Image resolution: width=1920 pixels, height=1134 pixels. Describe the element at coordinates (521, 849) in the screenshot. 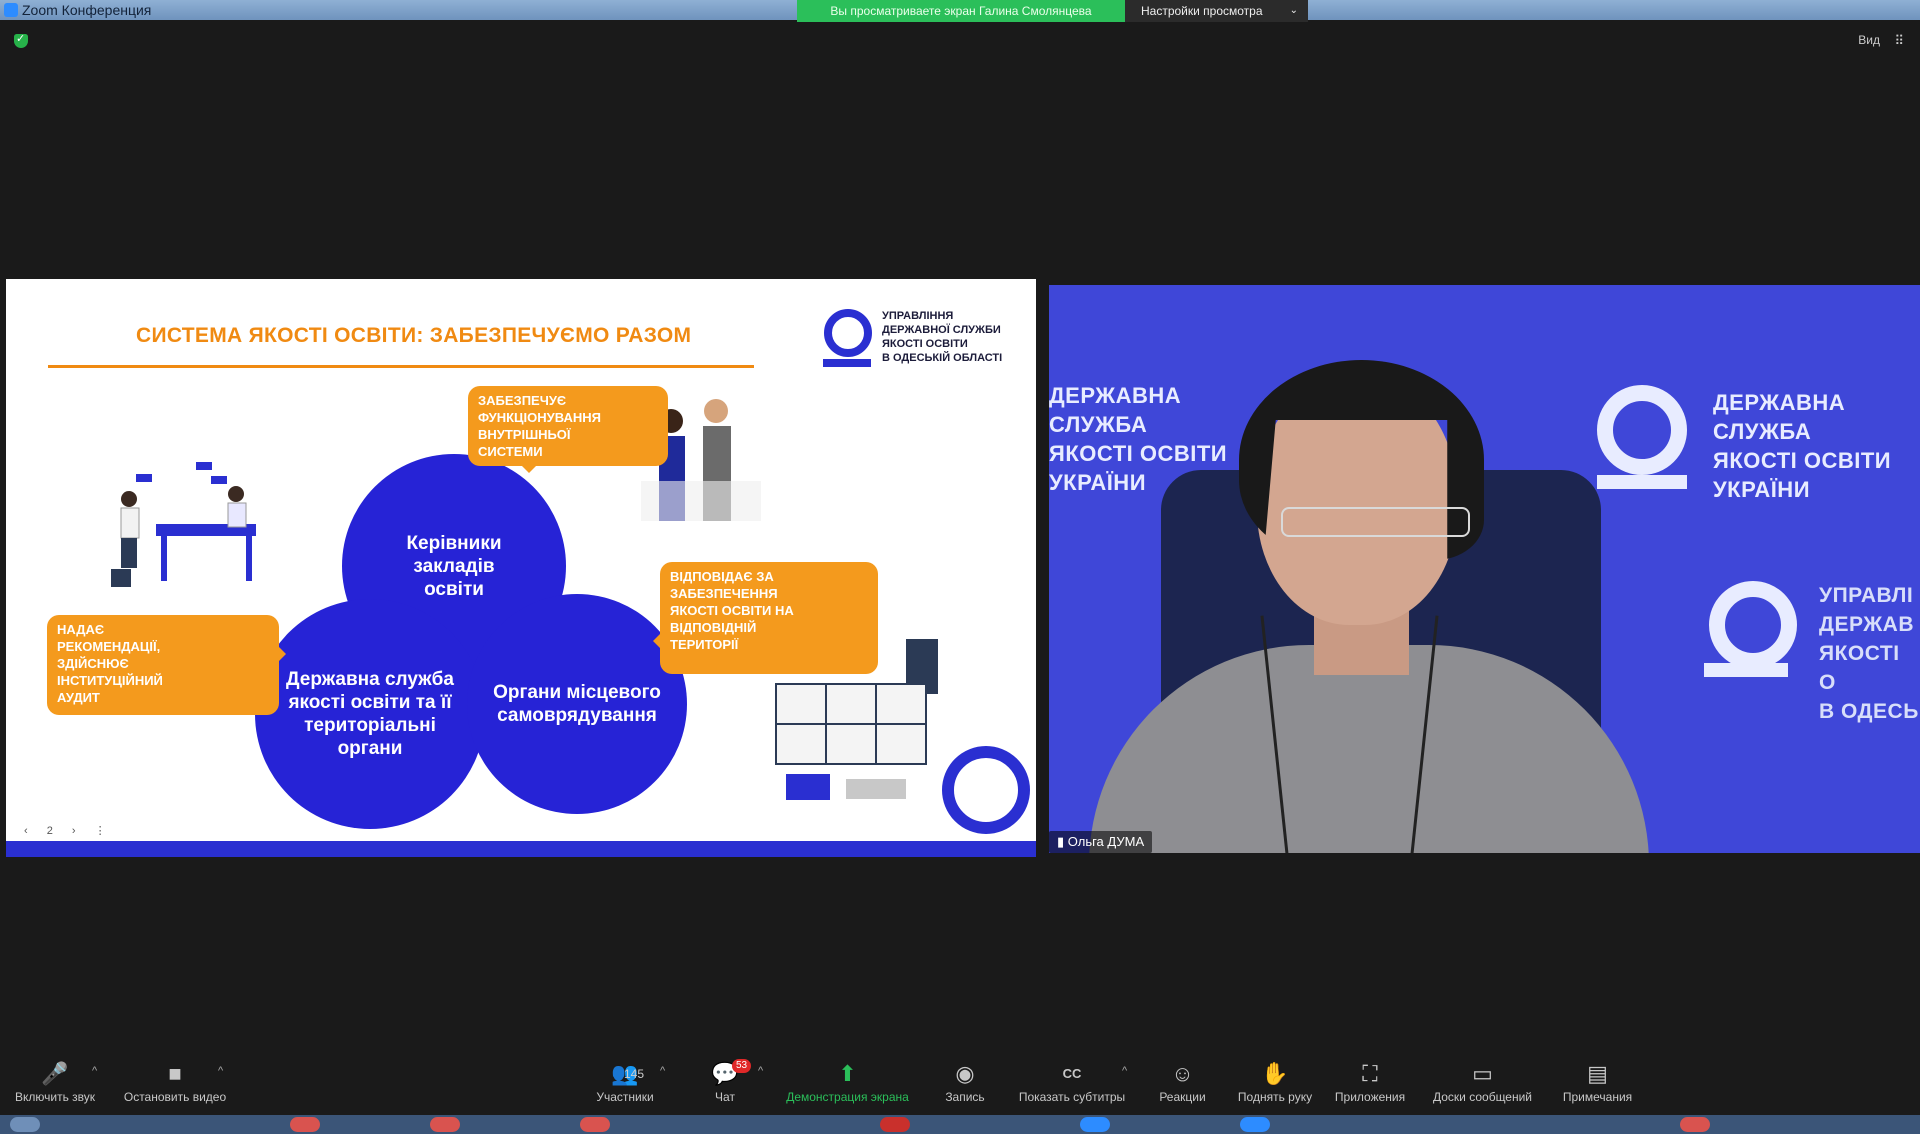

I see `slide-footer-bar` at that location.